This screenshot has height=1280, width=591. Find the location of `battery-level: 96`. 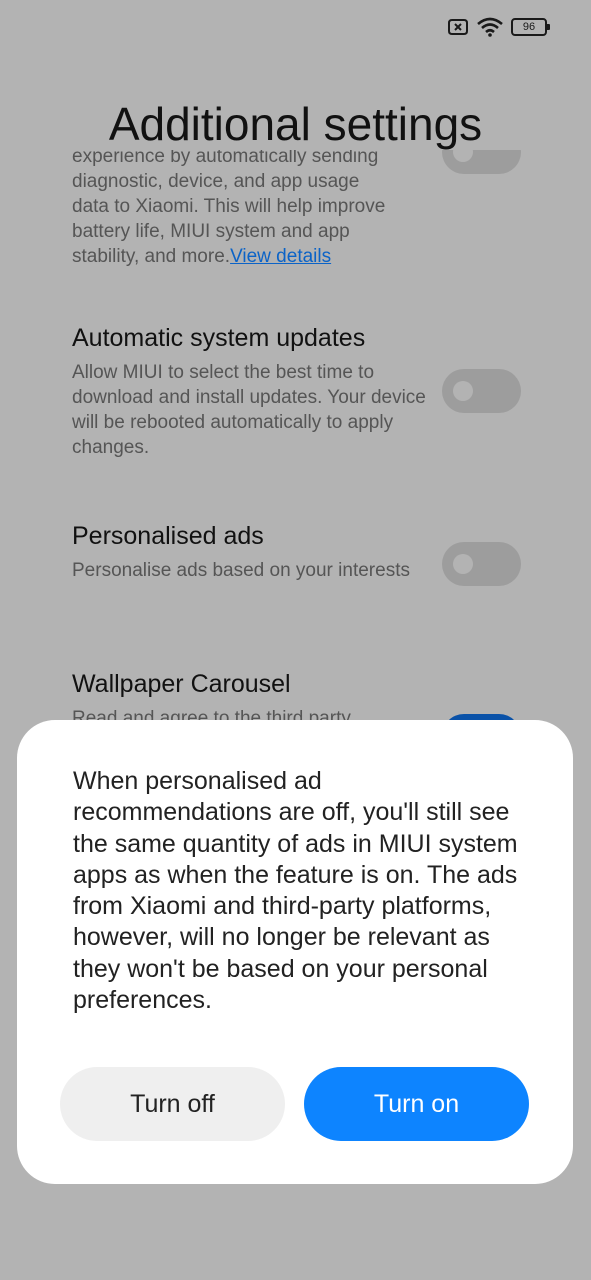

battery-level: 96 is located at coordinates (529, 27).